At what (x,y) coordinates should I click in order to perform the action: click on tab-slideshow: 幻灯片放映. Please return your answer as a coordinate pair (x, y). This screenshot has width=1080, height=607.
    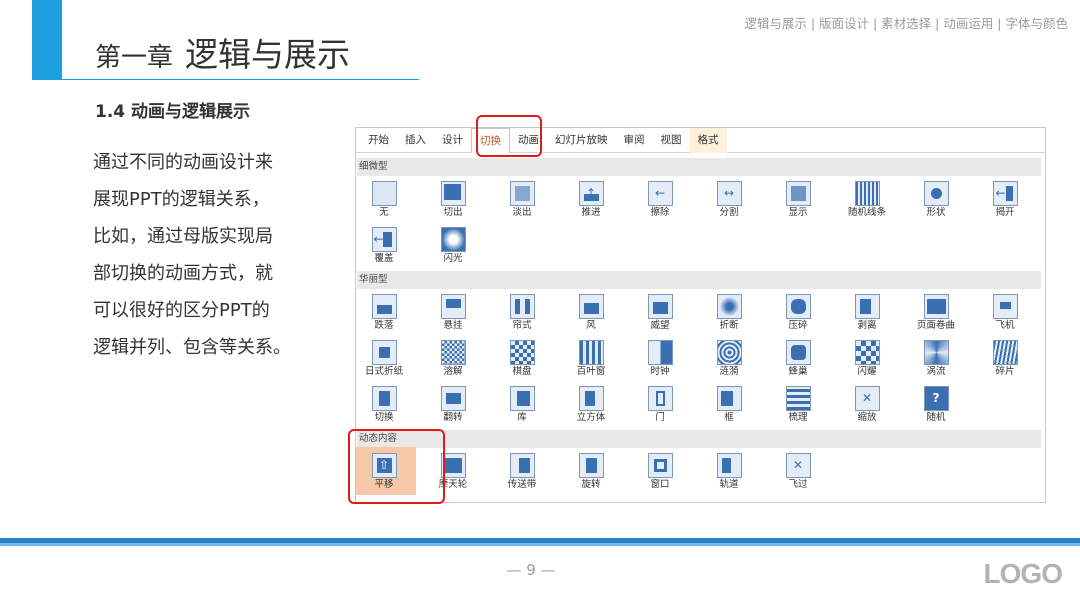
    Looking at the image, I should click on (581, 140).